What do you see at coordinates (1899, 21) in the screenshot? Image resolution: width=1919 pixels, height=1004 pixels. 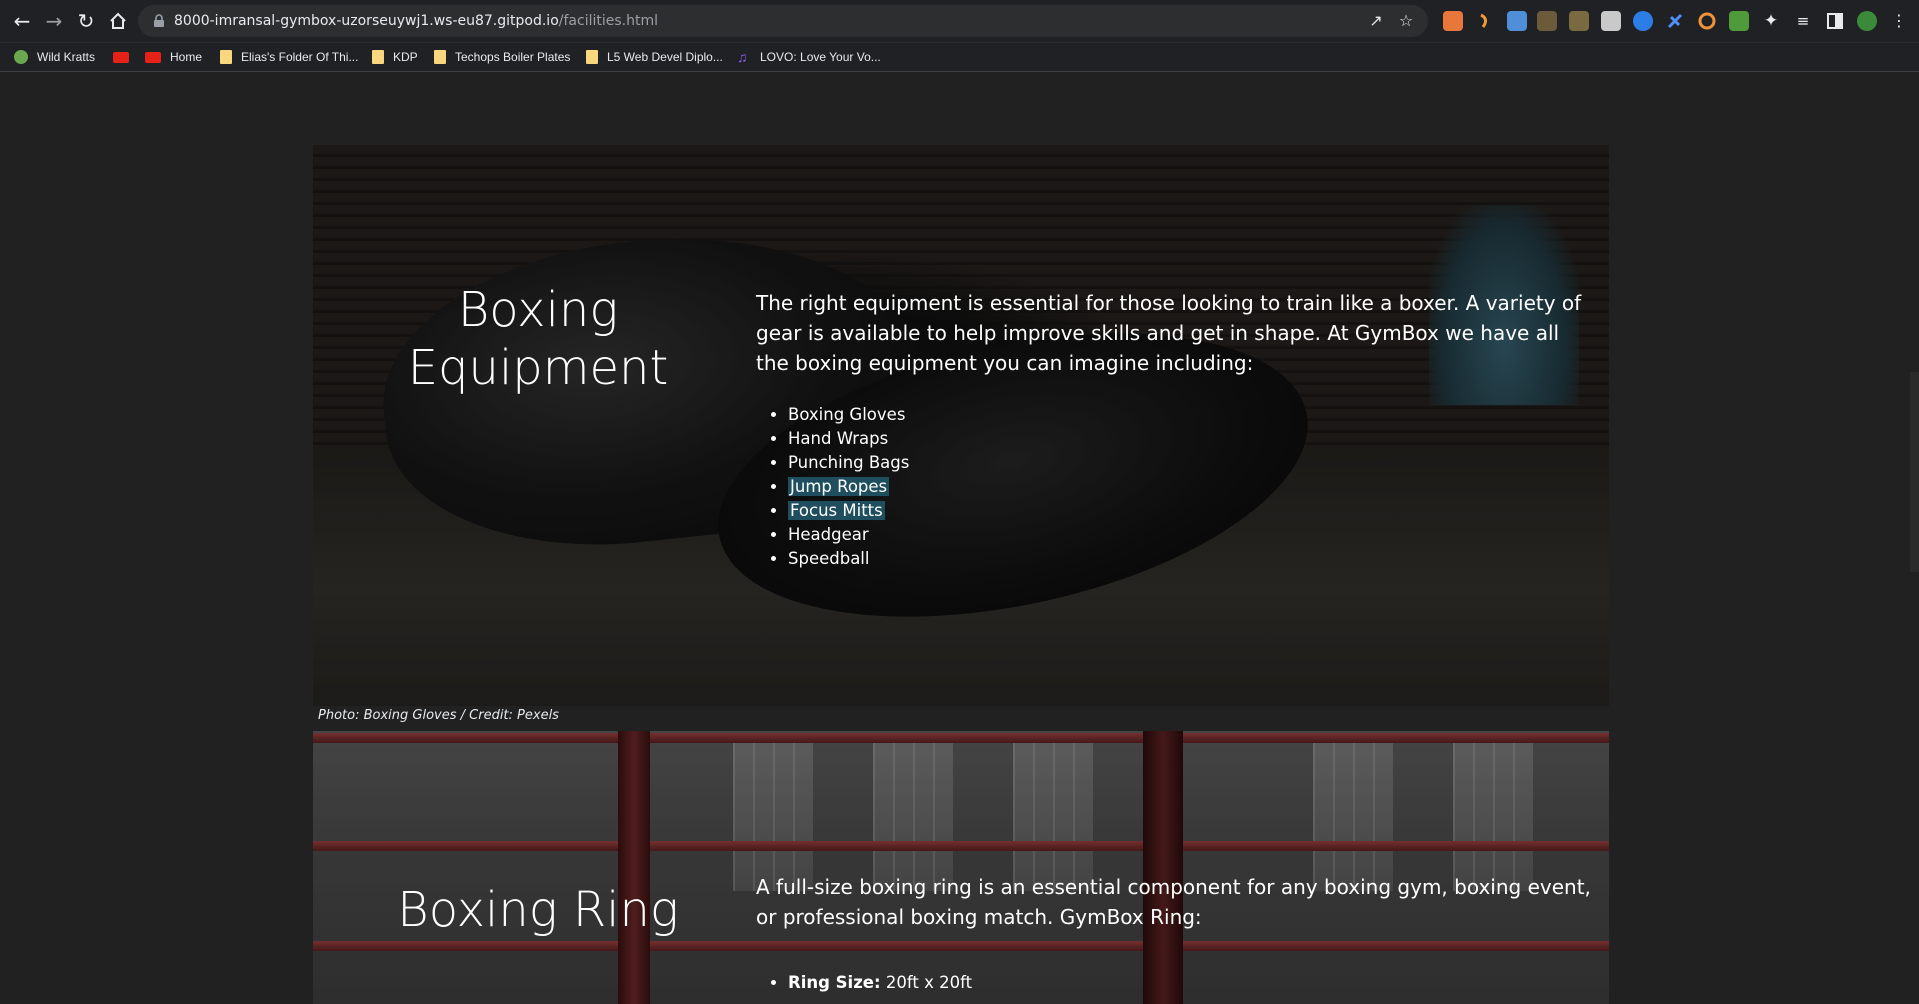 I see `menu-dots-icon: ⋮` at bounding box center [1899, 21].